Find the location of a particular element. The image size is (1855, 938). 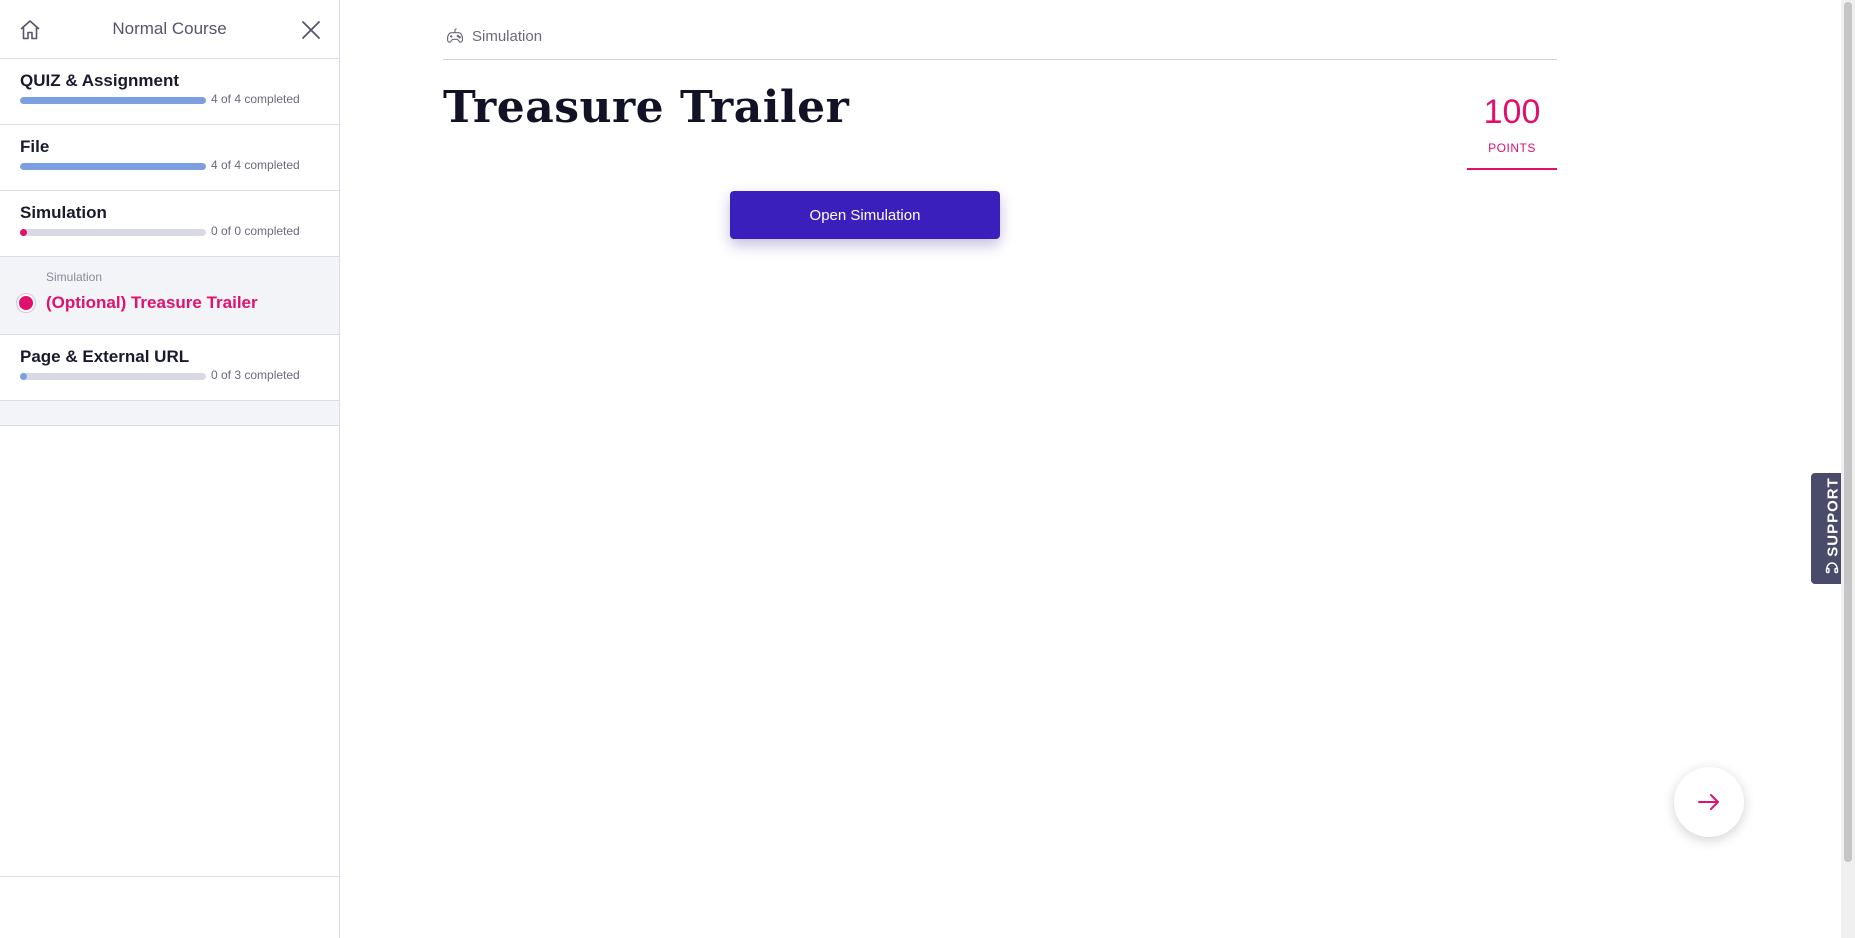

page-scrollbar is located at coordinates (1848, 469).